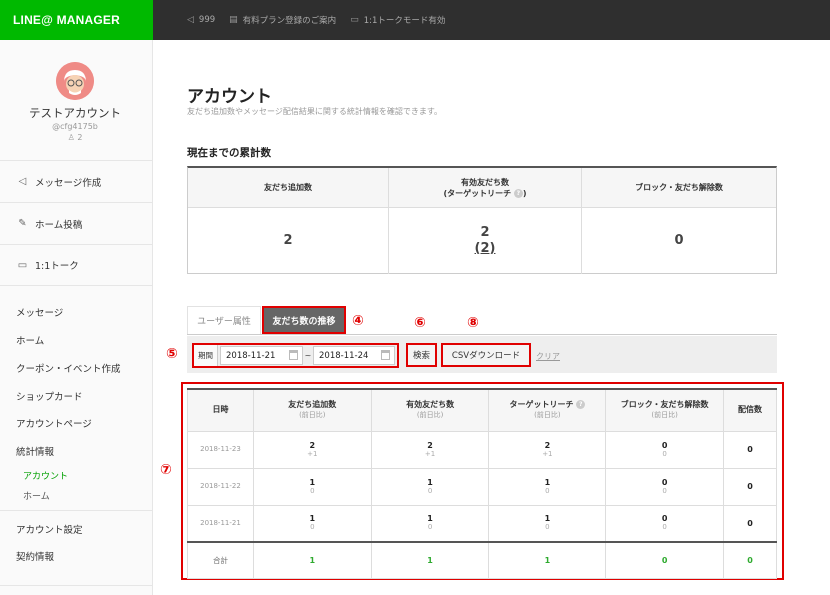 This screenshot has height=595, width=830. Describe the element at coordinates (750, 410) in the screenshot. I see `col-header-delivered: 配信数` at that location.